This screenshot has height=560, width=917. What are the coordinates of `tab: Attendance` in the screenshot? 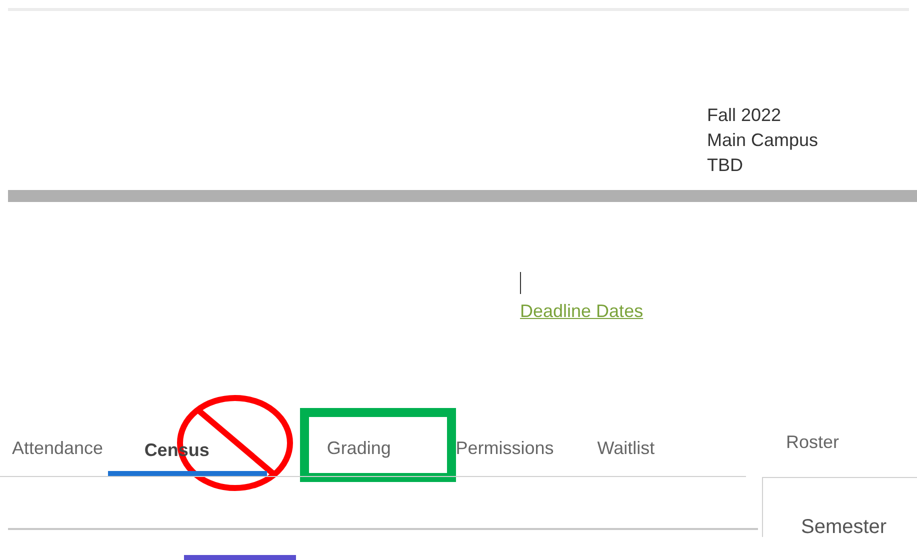 It's located at (54, 450).